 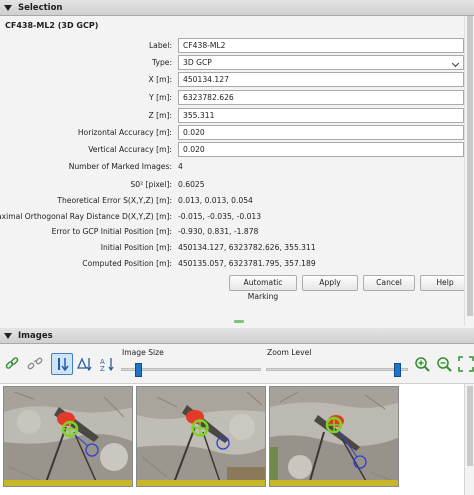 I want to click on selection-scrollbar, so click(x=469, y=171).